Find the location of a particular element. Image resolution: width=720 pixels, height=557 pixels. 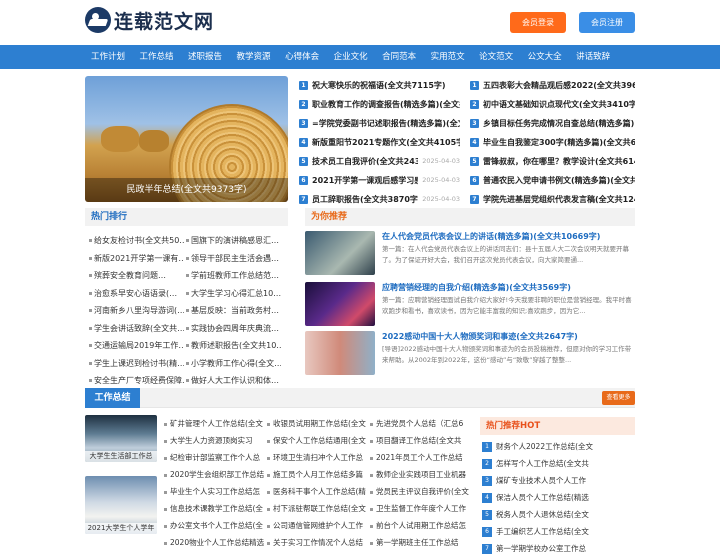

list-item: 办公室文书个人工作总结(全 is located at coordinates (215, 525).